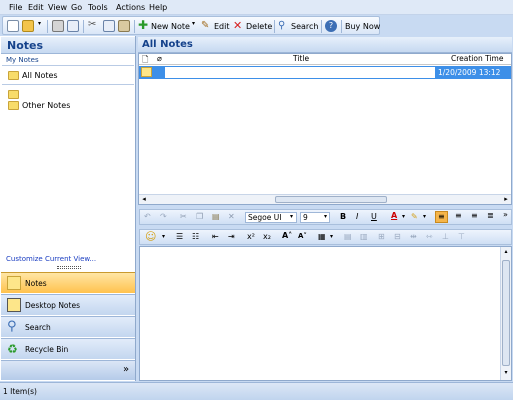 This screenshot has width=513, height=400. What do you see at coordinates (76, 7) in the screenshot?
I see `menu-go: Go` at bounding box center [76, 7].